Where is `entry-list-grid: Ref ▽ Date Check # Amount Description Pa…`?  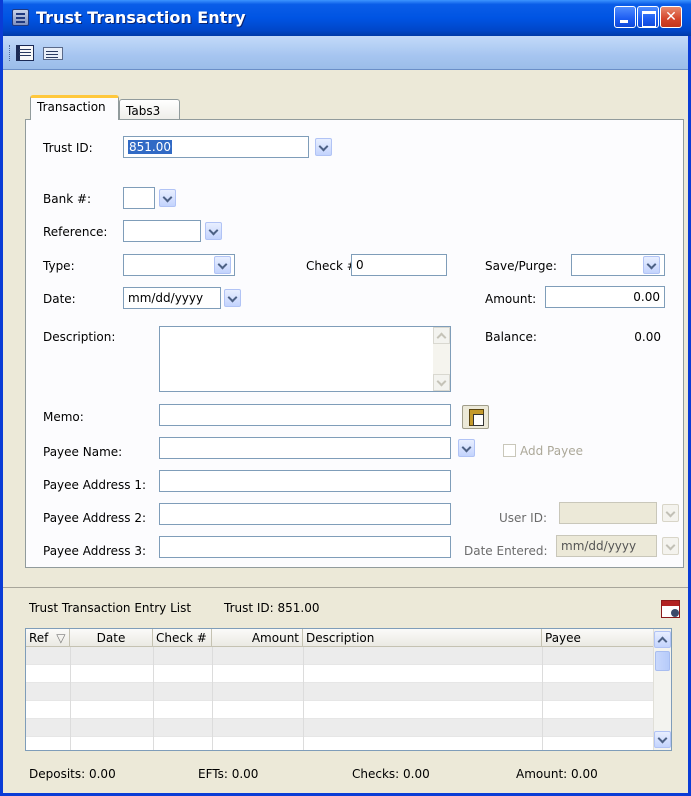 entry-list-grid: Ref ▽ Date Check # Amount Description Pa… is located at coordinates (348, 689).